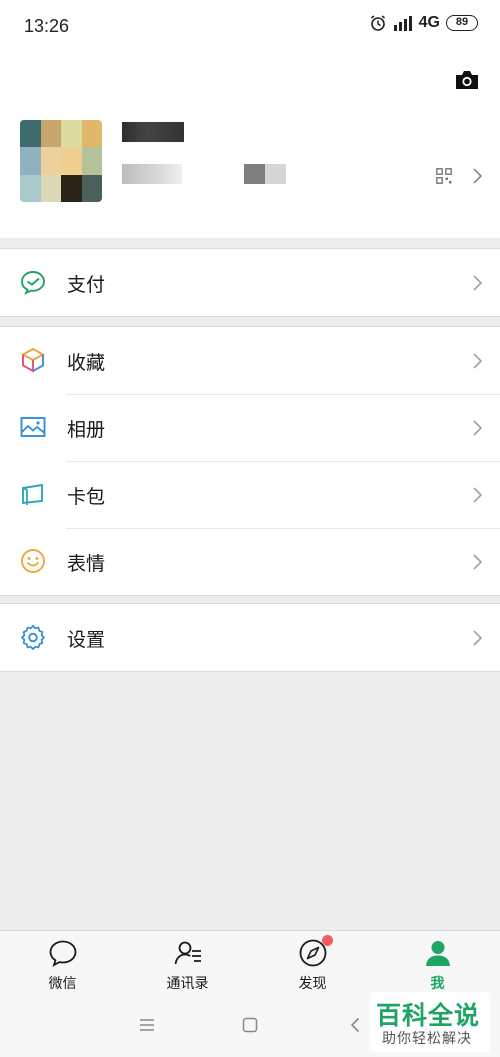  Describe the element at coordinates (429, 22) in the screenshot. I see `network-label: 4G` at that location.